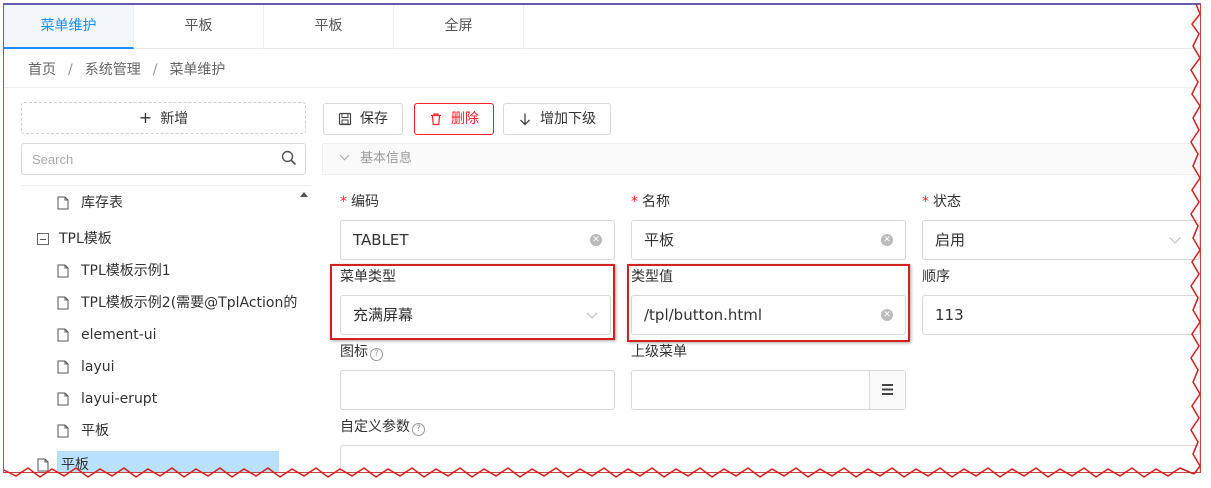 The image size is (1211, 488). I want to click on custom-params-field, so click(770, 458).